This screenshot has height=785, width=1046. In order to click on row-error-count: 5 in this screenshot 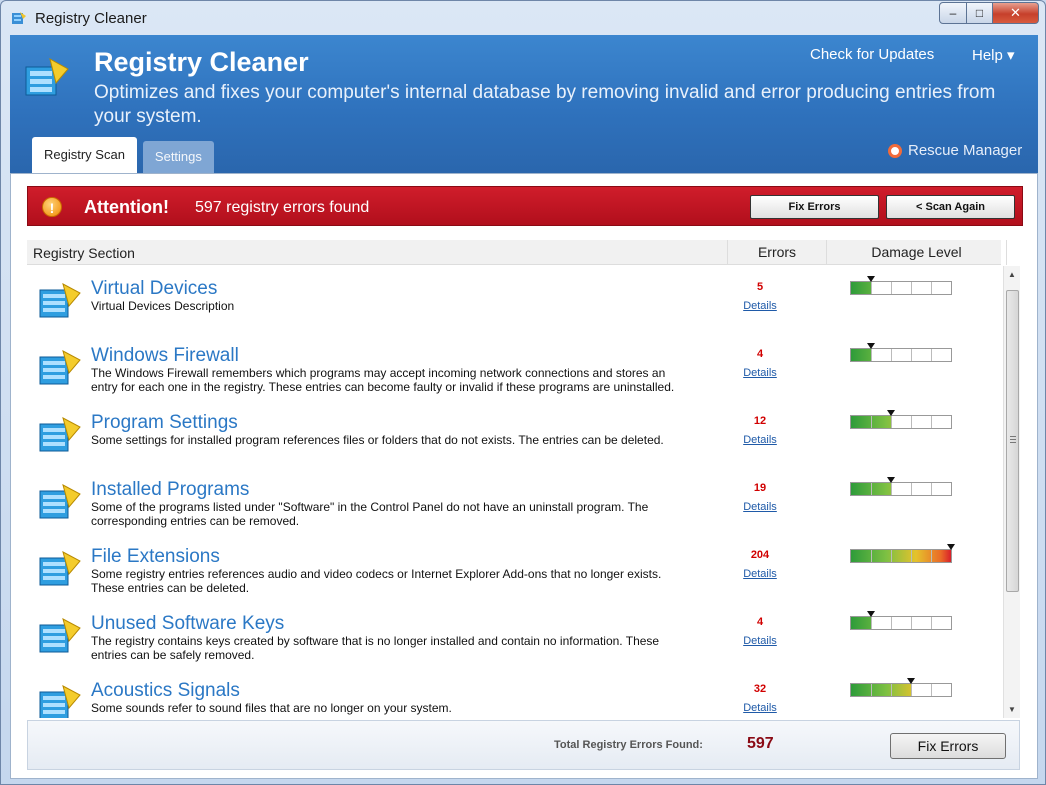, I will do `click(760, 287)`.